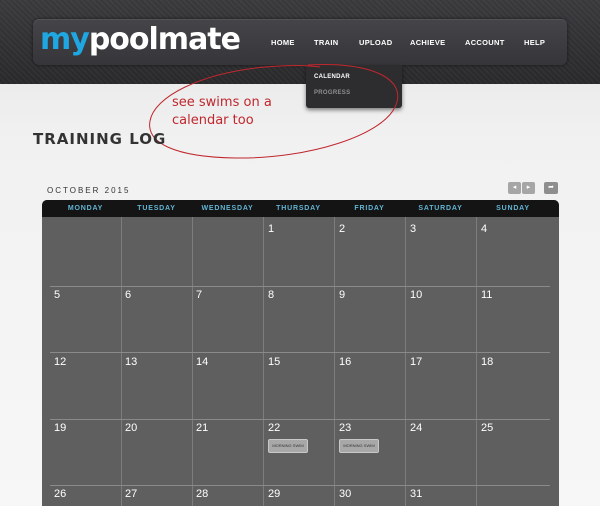 This screenshot has height=506, width=600. What do you see at coordinates (156, 208) in the screenshot?
I see `weekday-tuesday: TUESDAY` at bounding box center [156, 208].